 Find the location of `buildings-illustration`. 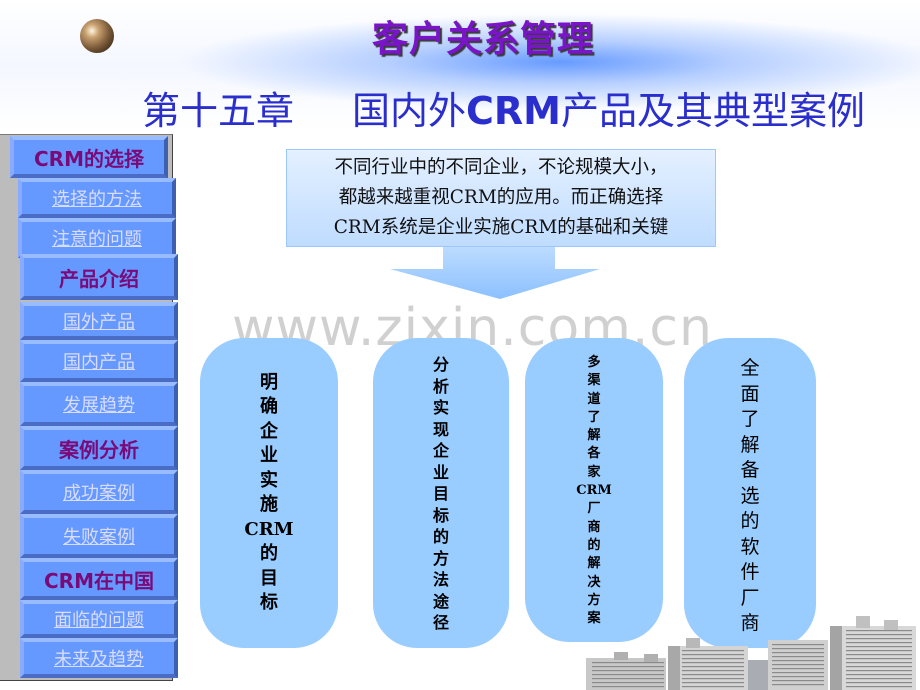

buildings-illustration is located at coordinates (751, 653).